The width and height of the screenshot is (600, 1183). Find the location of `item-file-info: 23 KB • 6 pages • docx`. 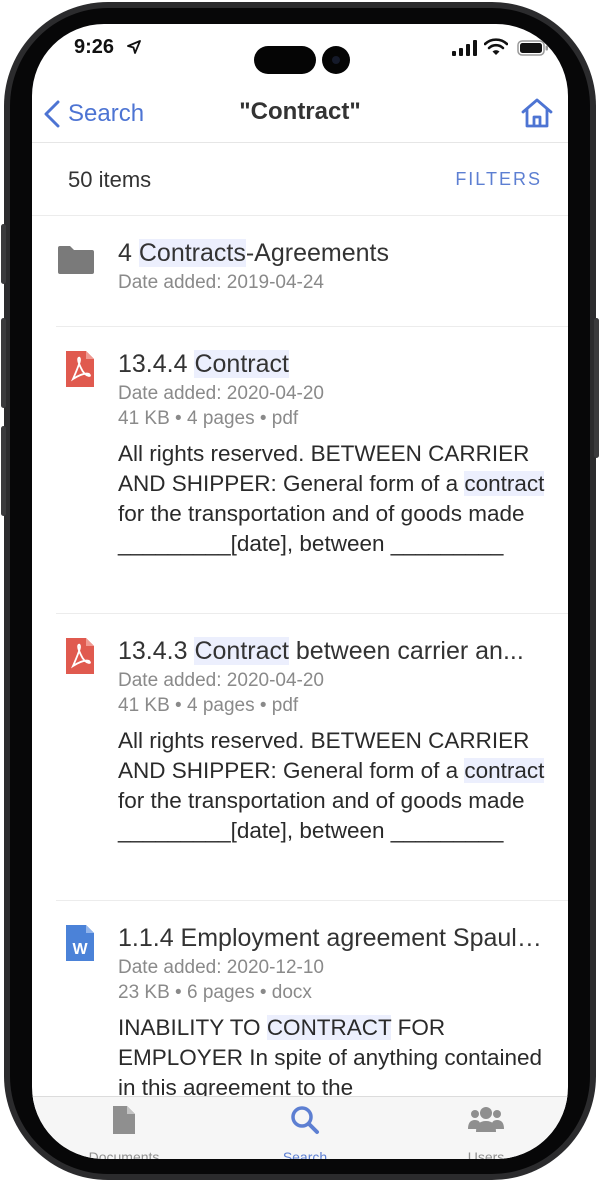

item-file-info: 23 KB • 6 pages • docx is located at coordinates (215, 992).